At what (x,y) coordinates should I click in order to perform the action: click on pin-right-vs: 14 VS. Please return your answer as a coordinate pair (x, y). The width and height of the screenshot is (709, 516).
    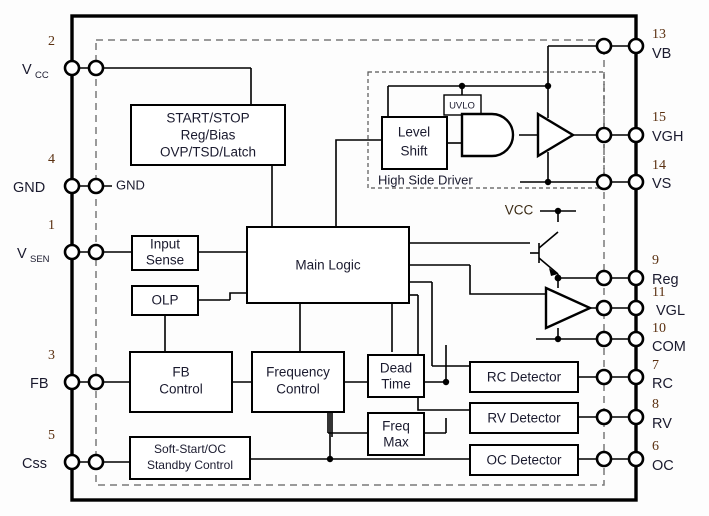
    Looking at the image, I should click on (633, 175).